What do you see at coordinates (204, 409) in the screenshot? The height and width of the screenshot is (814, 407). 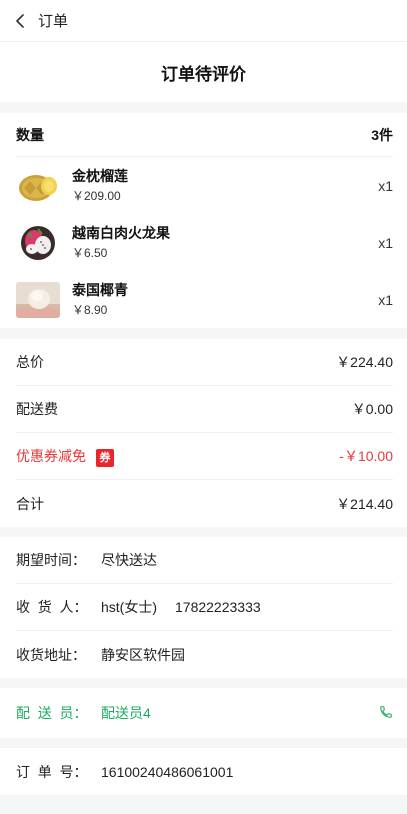 I see `delivery-fee-row: 配送费 ￥0.00` at bounding box center [204, 409].